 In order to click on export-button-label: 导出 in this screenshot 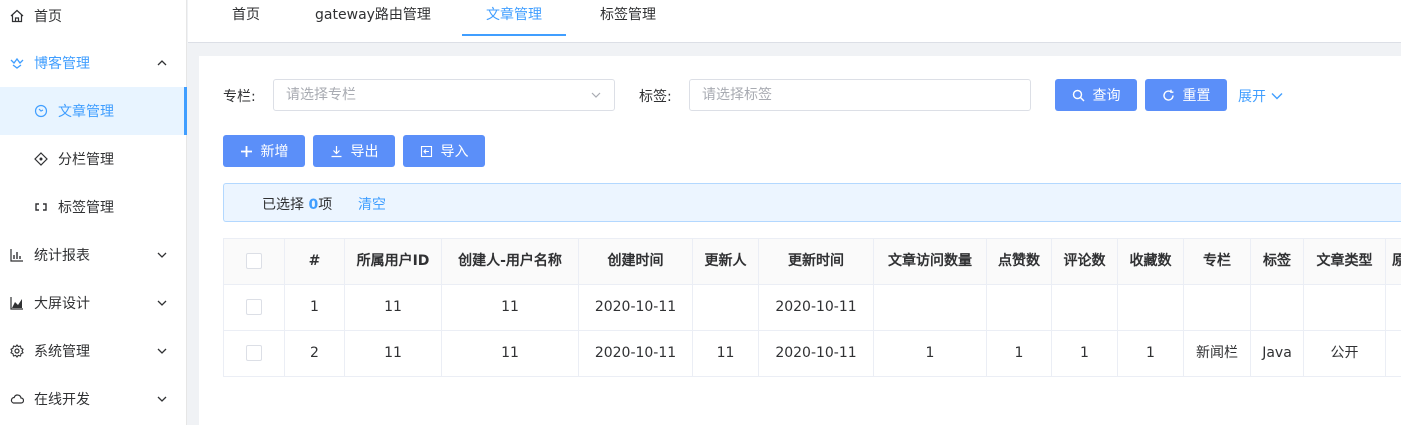, I will do `click(364, 151)`.